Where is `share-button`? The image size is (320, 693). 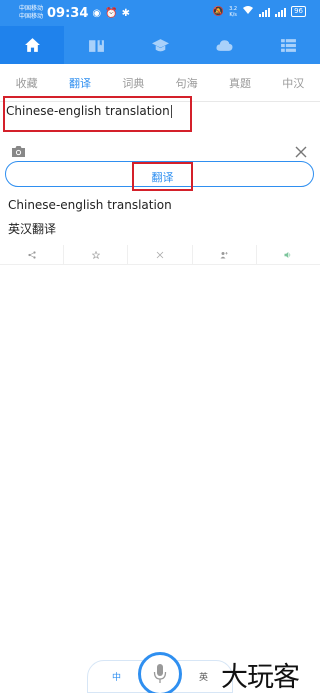 share-button is located at coordinates (32, 254).